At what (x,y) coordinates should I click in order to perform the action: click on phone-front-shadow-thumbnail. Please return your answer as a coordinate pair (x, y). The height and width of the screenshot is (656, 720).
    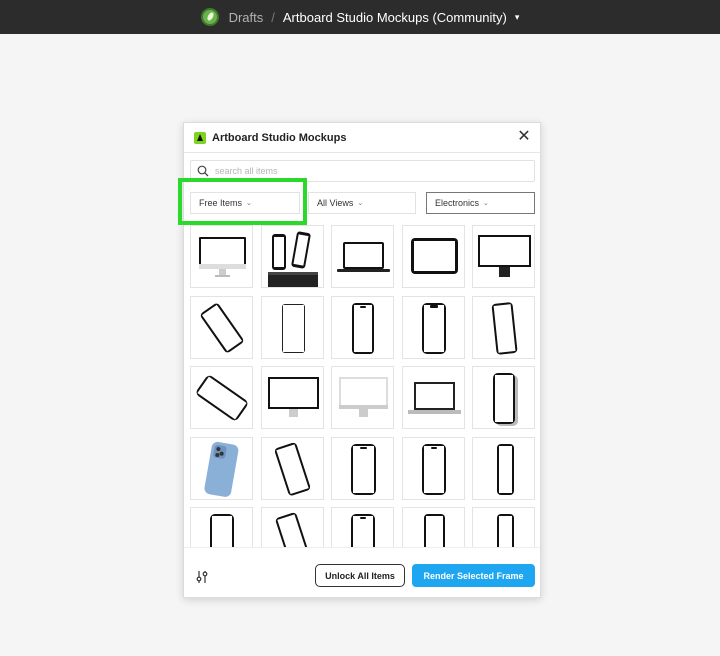
    Looking at the image, I should click on (505, 399).